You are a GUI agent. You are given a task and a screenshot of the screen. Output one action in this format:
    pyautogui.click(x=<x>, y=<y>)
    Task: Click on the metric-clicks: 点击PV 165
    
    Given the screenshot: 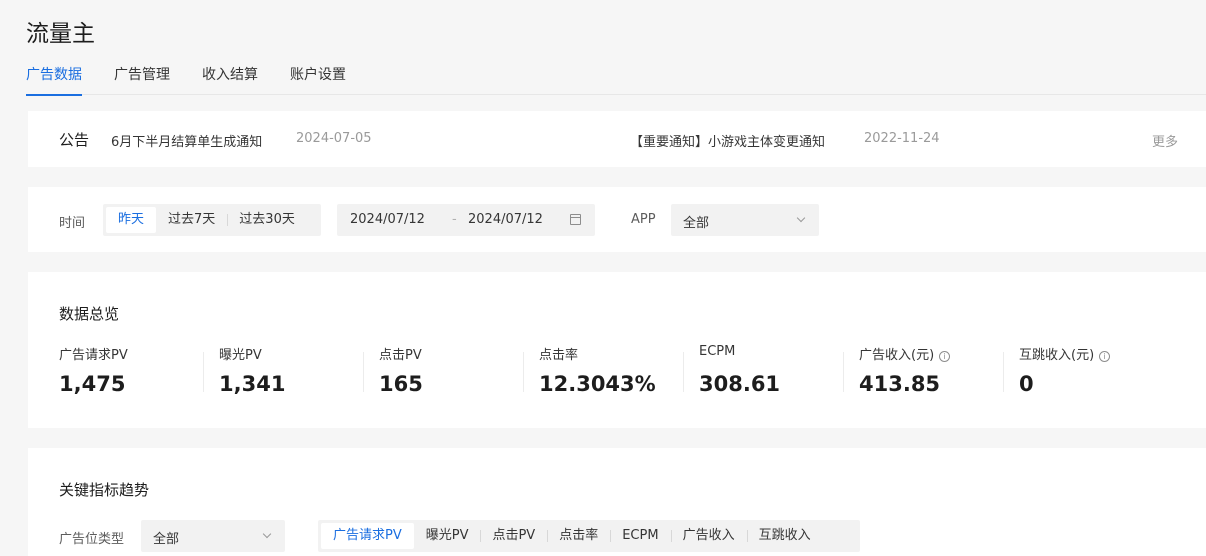 What is the action you would take?
    pyautogui.click(x=451, y=370)
    